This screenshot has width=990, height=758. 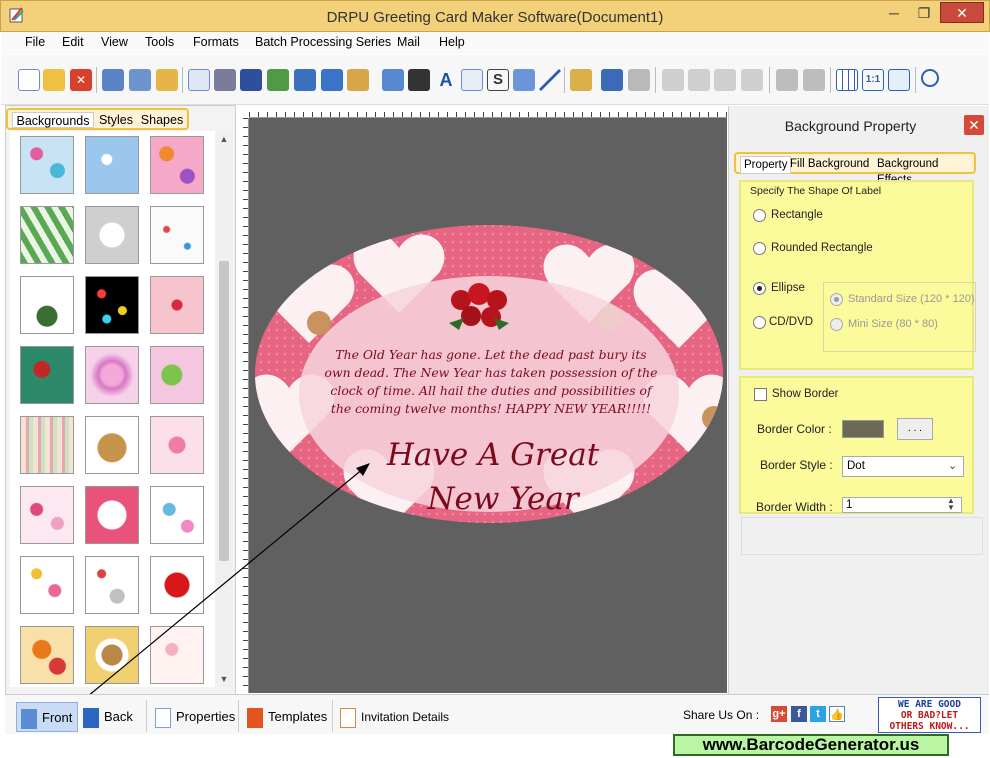 I want to click on tab-properties: Properties, so click(x=195, y=717).